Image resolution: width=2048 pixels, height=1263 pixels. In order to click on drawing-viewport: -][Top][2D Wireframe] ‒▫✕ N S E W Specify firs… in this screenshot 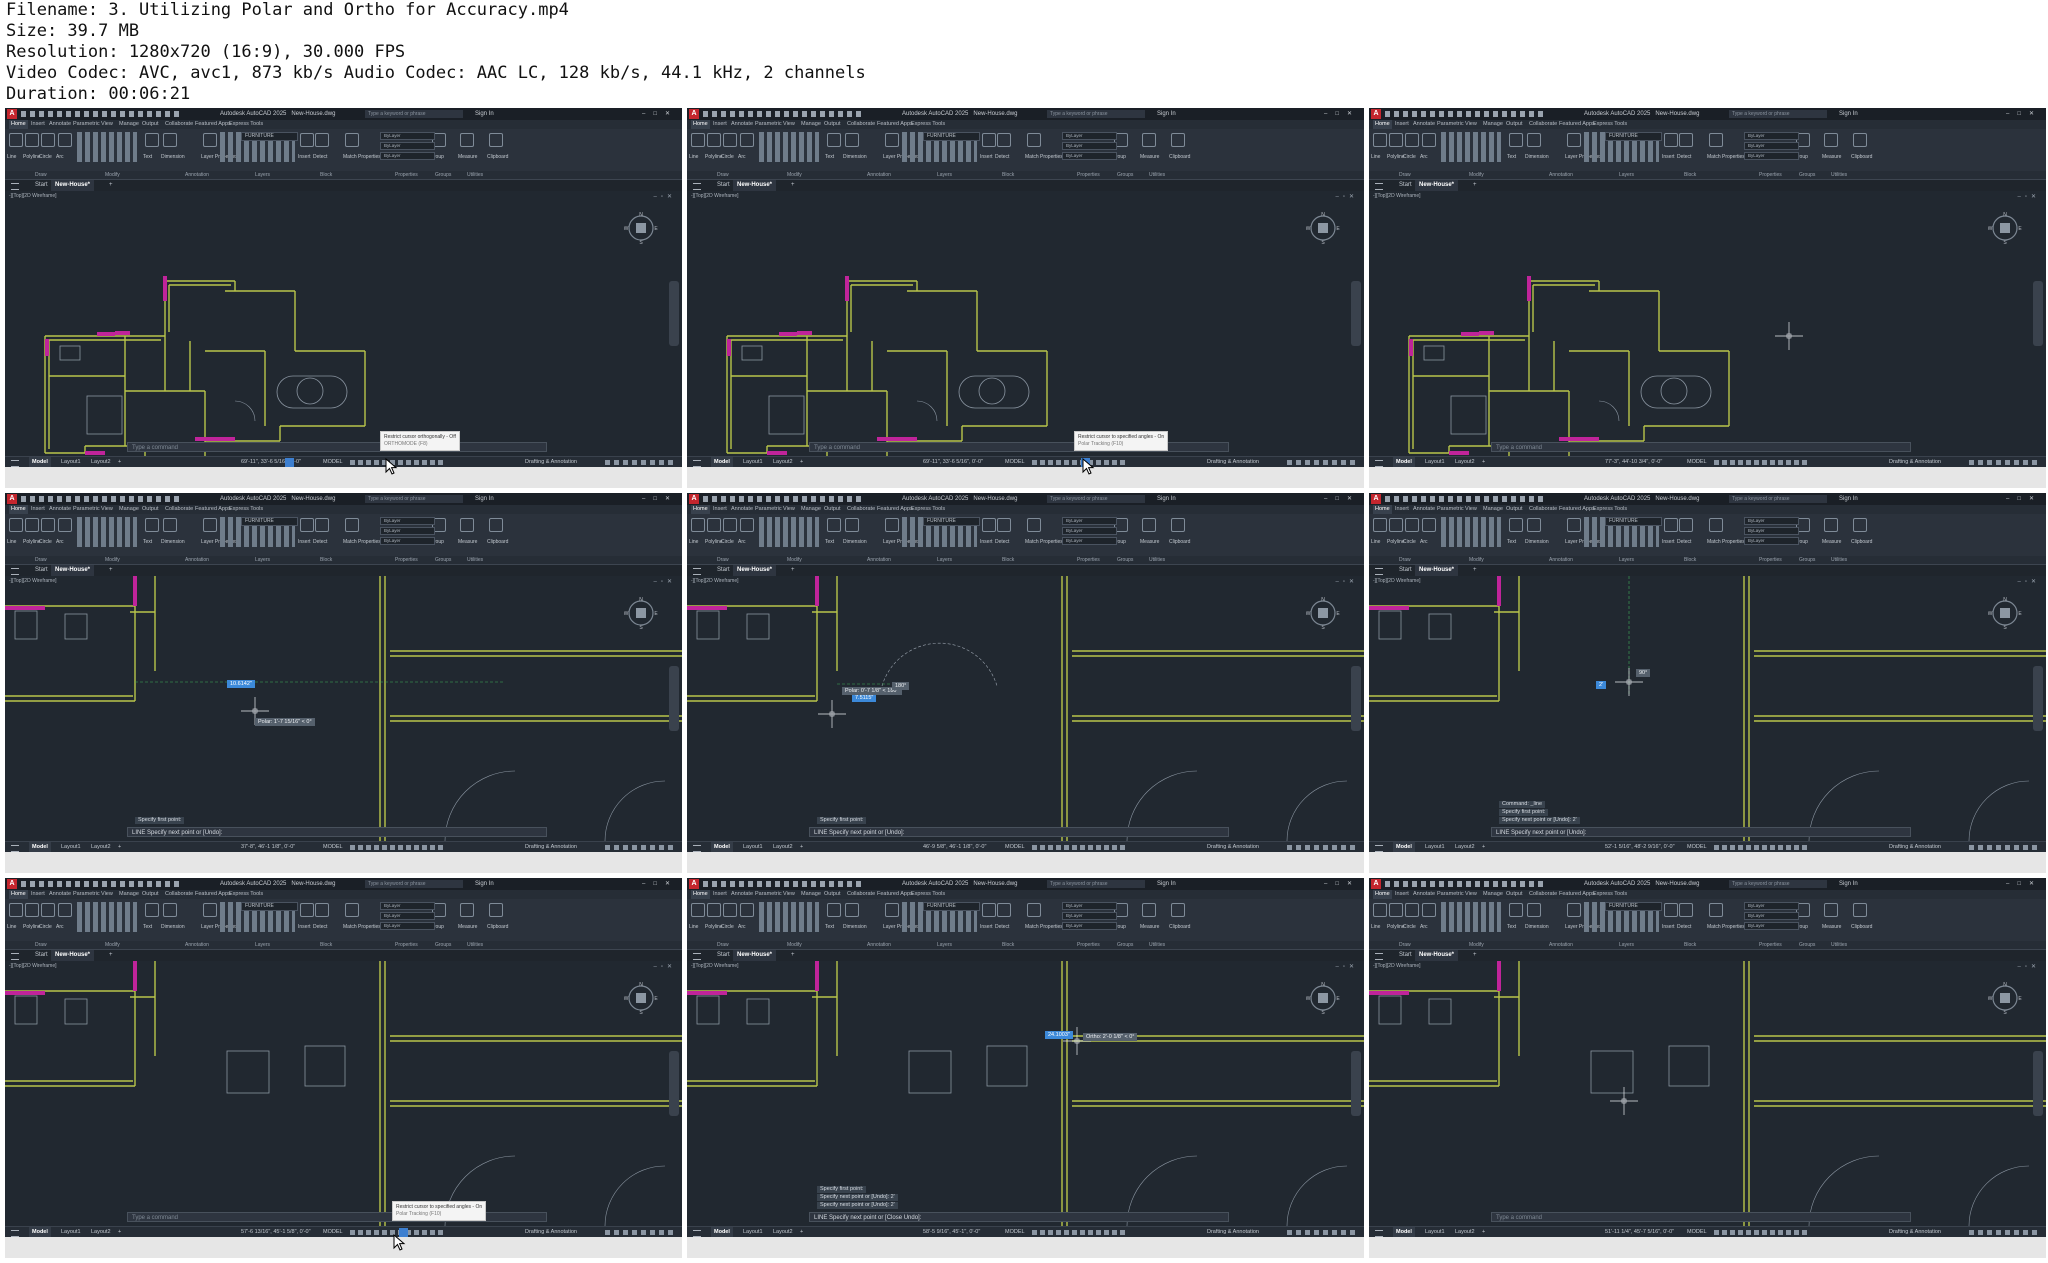, I will do `click(1025, 708)`.